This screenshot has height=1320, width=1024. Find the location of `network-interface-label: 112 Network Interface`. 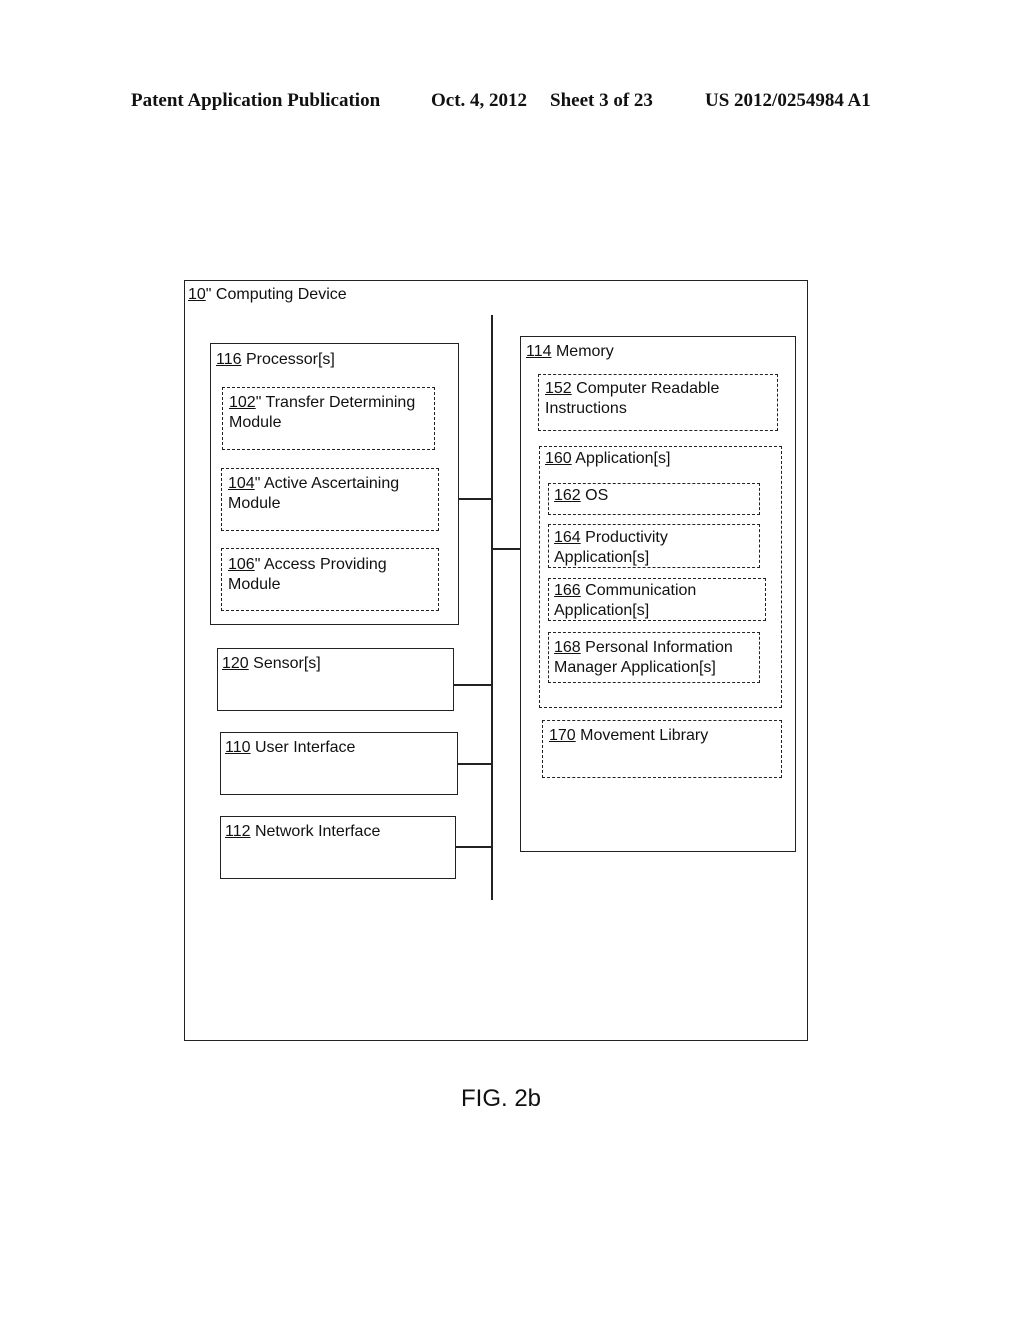

network-interface-label: 112 Network Interface is located at coordinates (303, 831).